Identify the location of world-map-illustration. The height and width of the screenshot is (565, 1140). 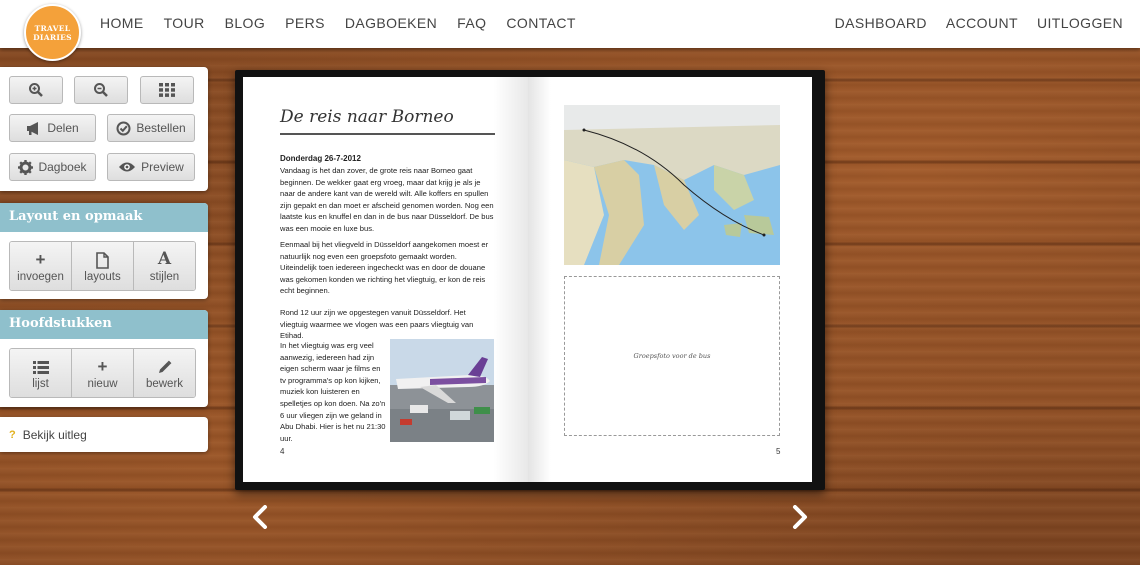
(672, 185).